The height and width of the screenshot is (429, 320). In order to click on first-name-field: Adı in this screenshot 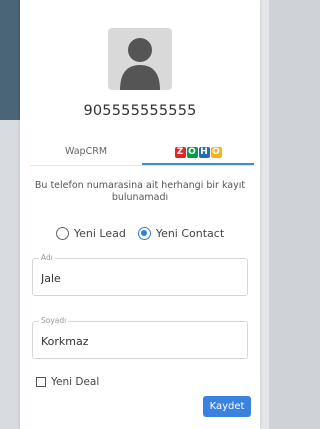, I will do `click(140, 274)`.